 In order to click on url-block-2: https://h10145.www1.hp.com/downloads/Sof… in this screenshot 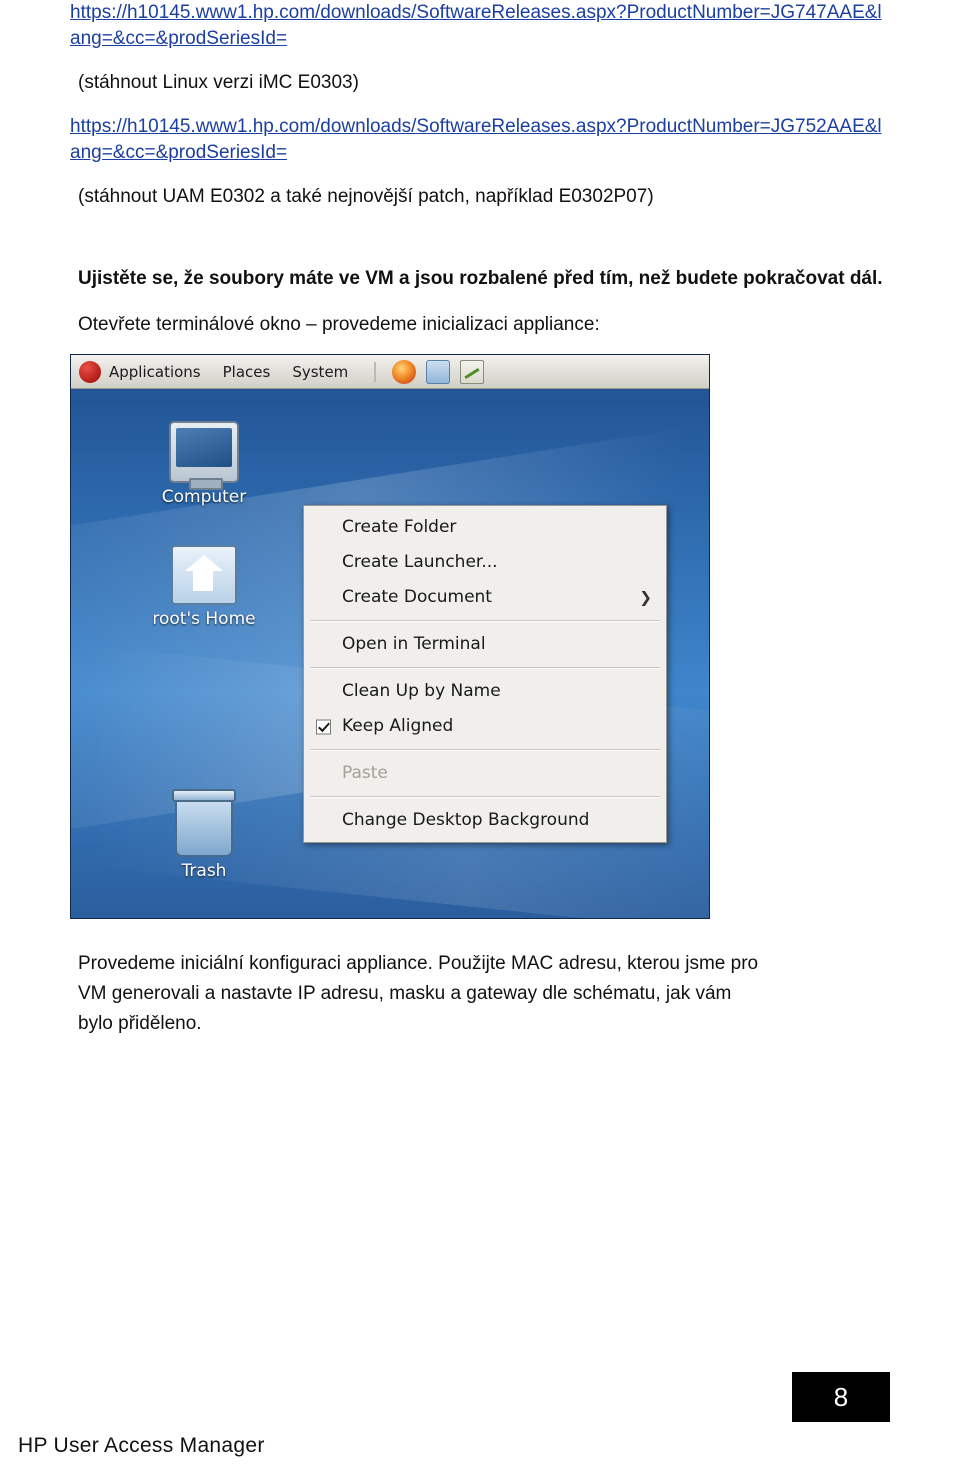, I will do `click(480, 140)`.